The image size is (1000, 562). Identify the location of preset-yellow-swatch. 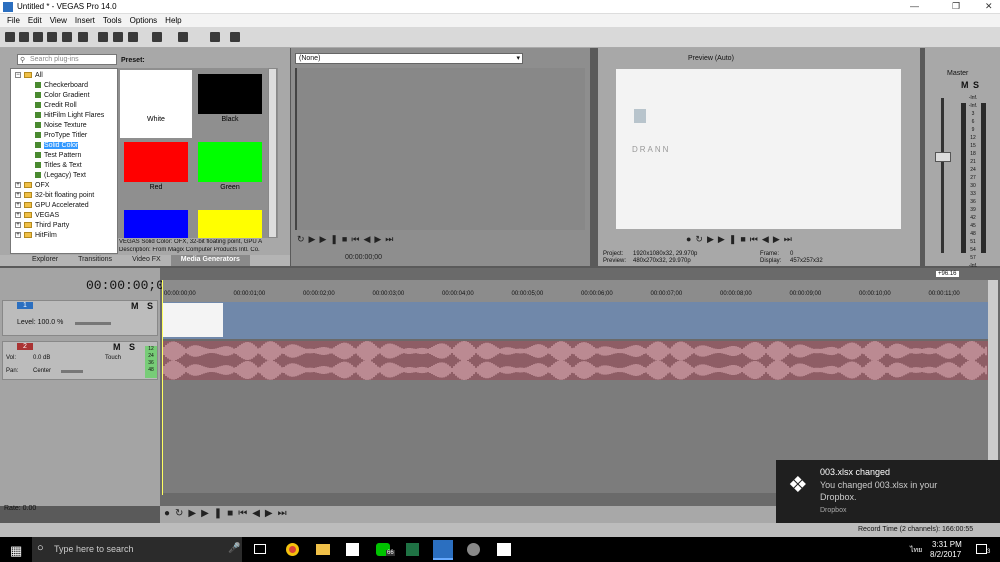
(230, 224).